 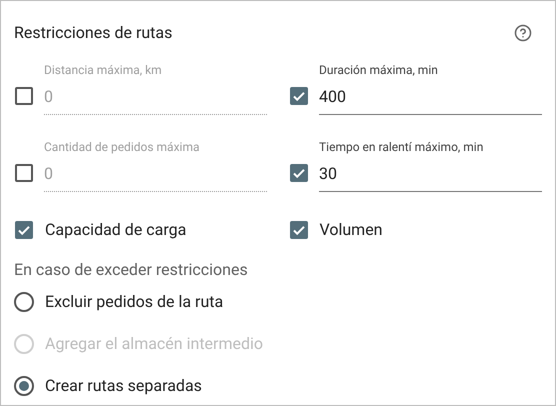 I want to click on help-icon, so click(x=523, y=33).